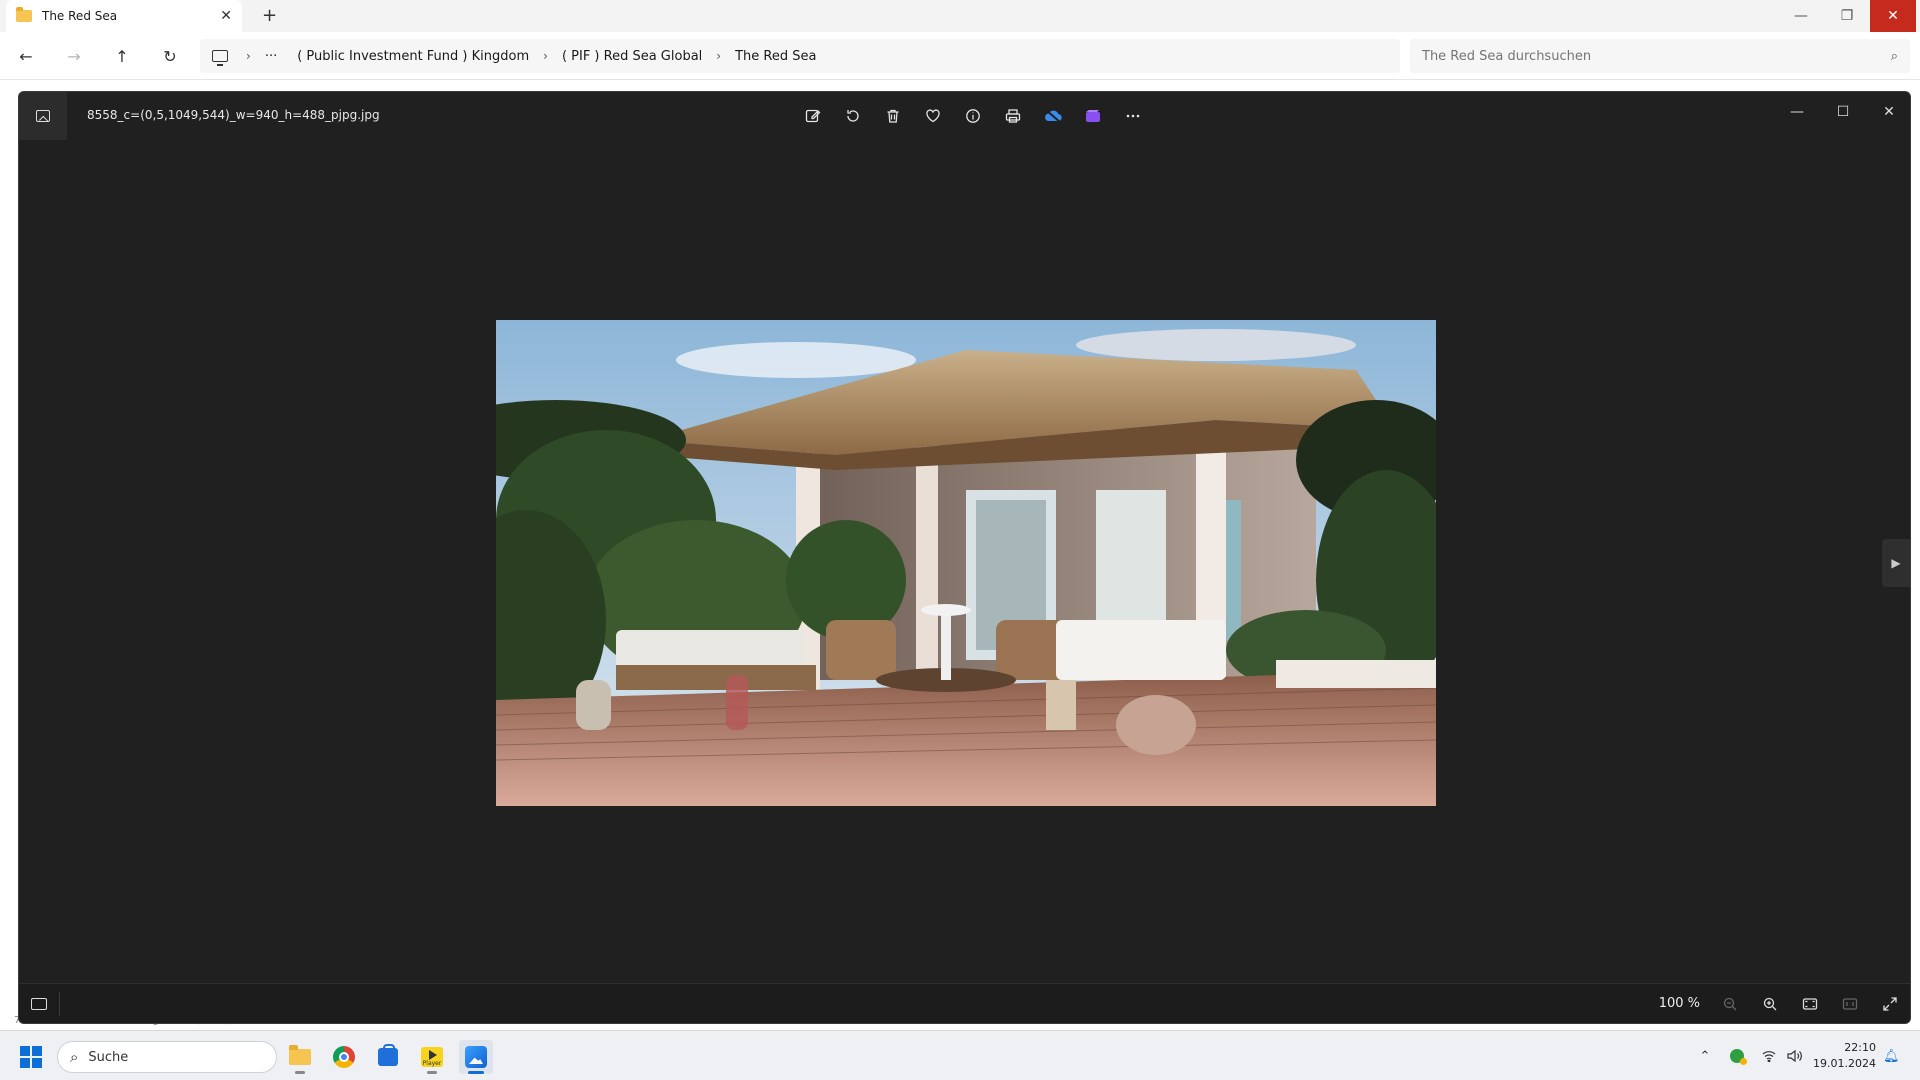 Image resolution: width=1920 pixels, height=1080 pixels. I want to click on print-icon, so click(1013, 116).